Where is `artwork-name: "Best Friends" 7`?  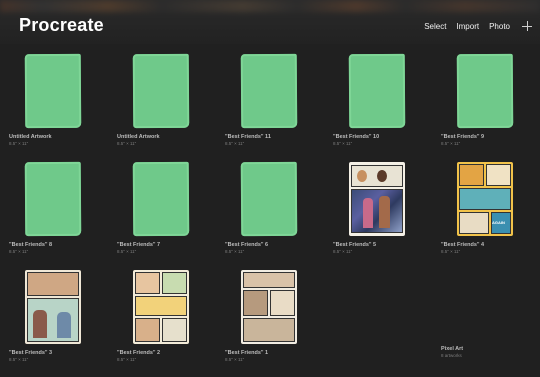 artwork-name: "Best Friends" 7 is located at coordinates (139, 245).